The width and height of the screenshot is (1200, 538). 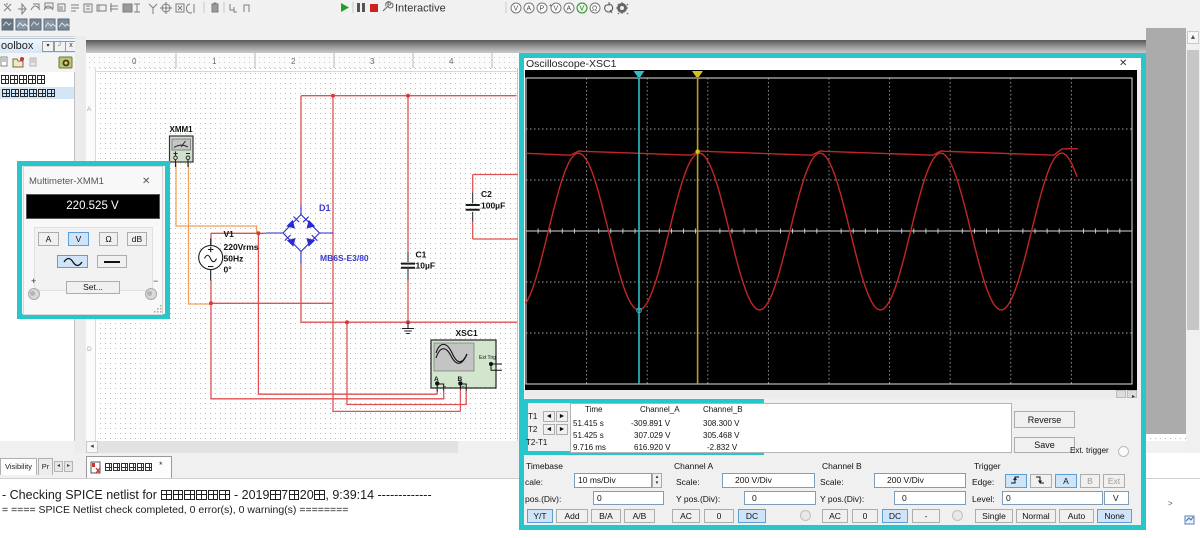 What do you see at coordinates (228, 270) in the screenshot?
I see `svg-text: 0°` at bounding box center [228, 270].